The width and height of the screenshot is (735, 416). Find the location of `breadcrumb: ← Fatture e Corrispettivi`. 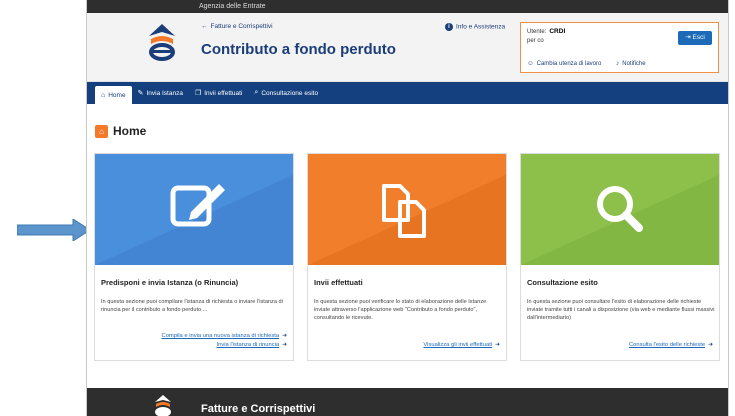

breadcrumb: ← Fatture e Corrispettivi is located at coordinates (237, 26).